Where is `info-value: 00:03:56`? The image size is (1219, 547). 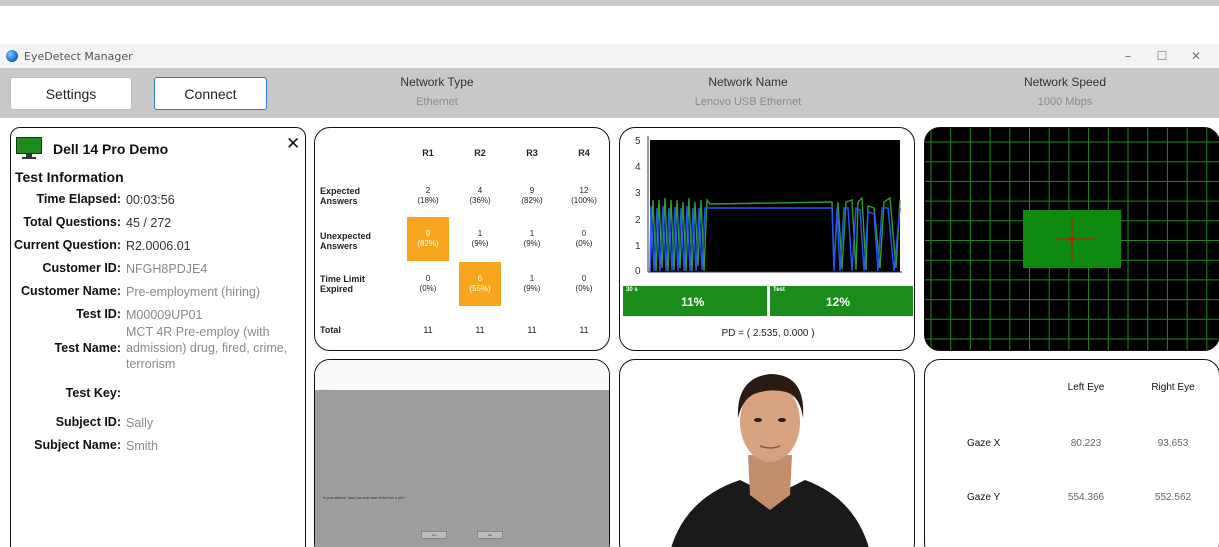 info-value: 00:03:56 is located at coordinates (150, 200).